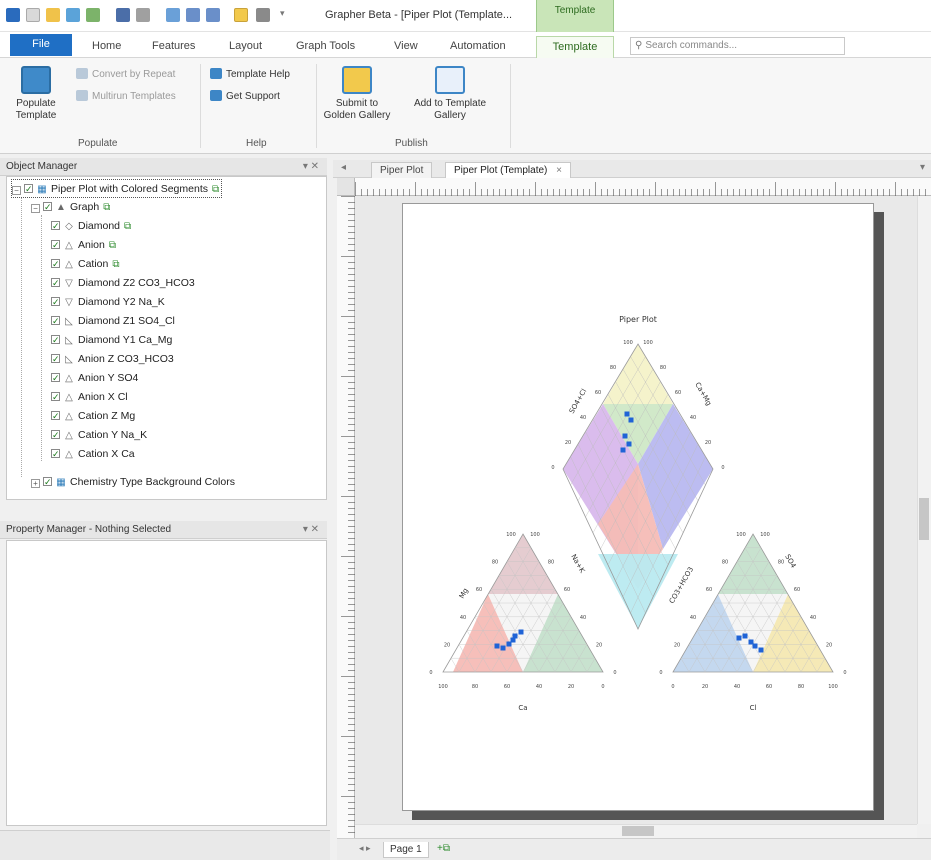  What do you see at coordinates (213, 15) in the screenshot?
I see `redo-icon` at bounding box center [213, 15].